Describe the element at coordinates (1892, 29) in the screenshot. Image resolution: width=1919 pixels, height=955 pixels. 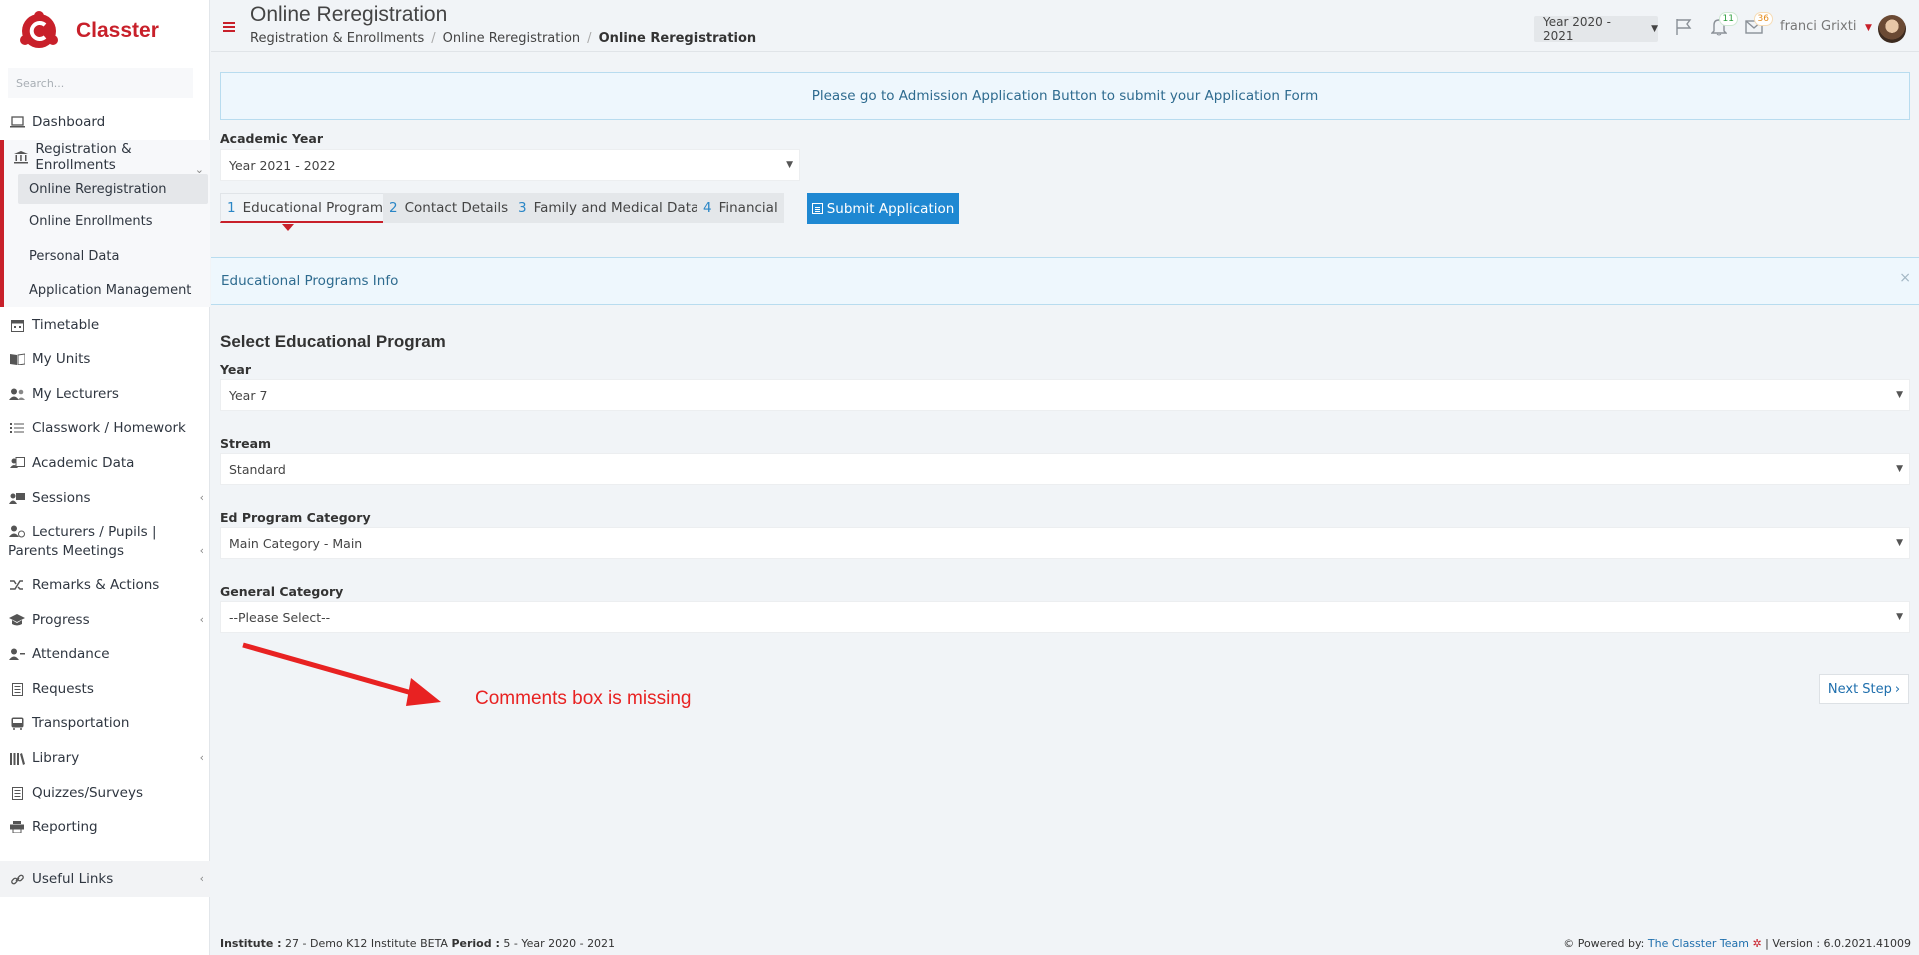
I see `avatar` at that location.